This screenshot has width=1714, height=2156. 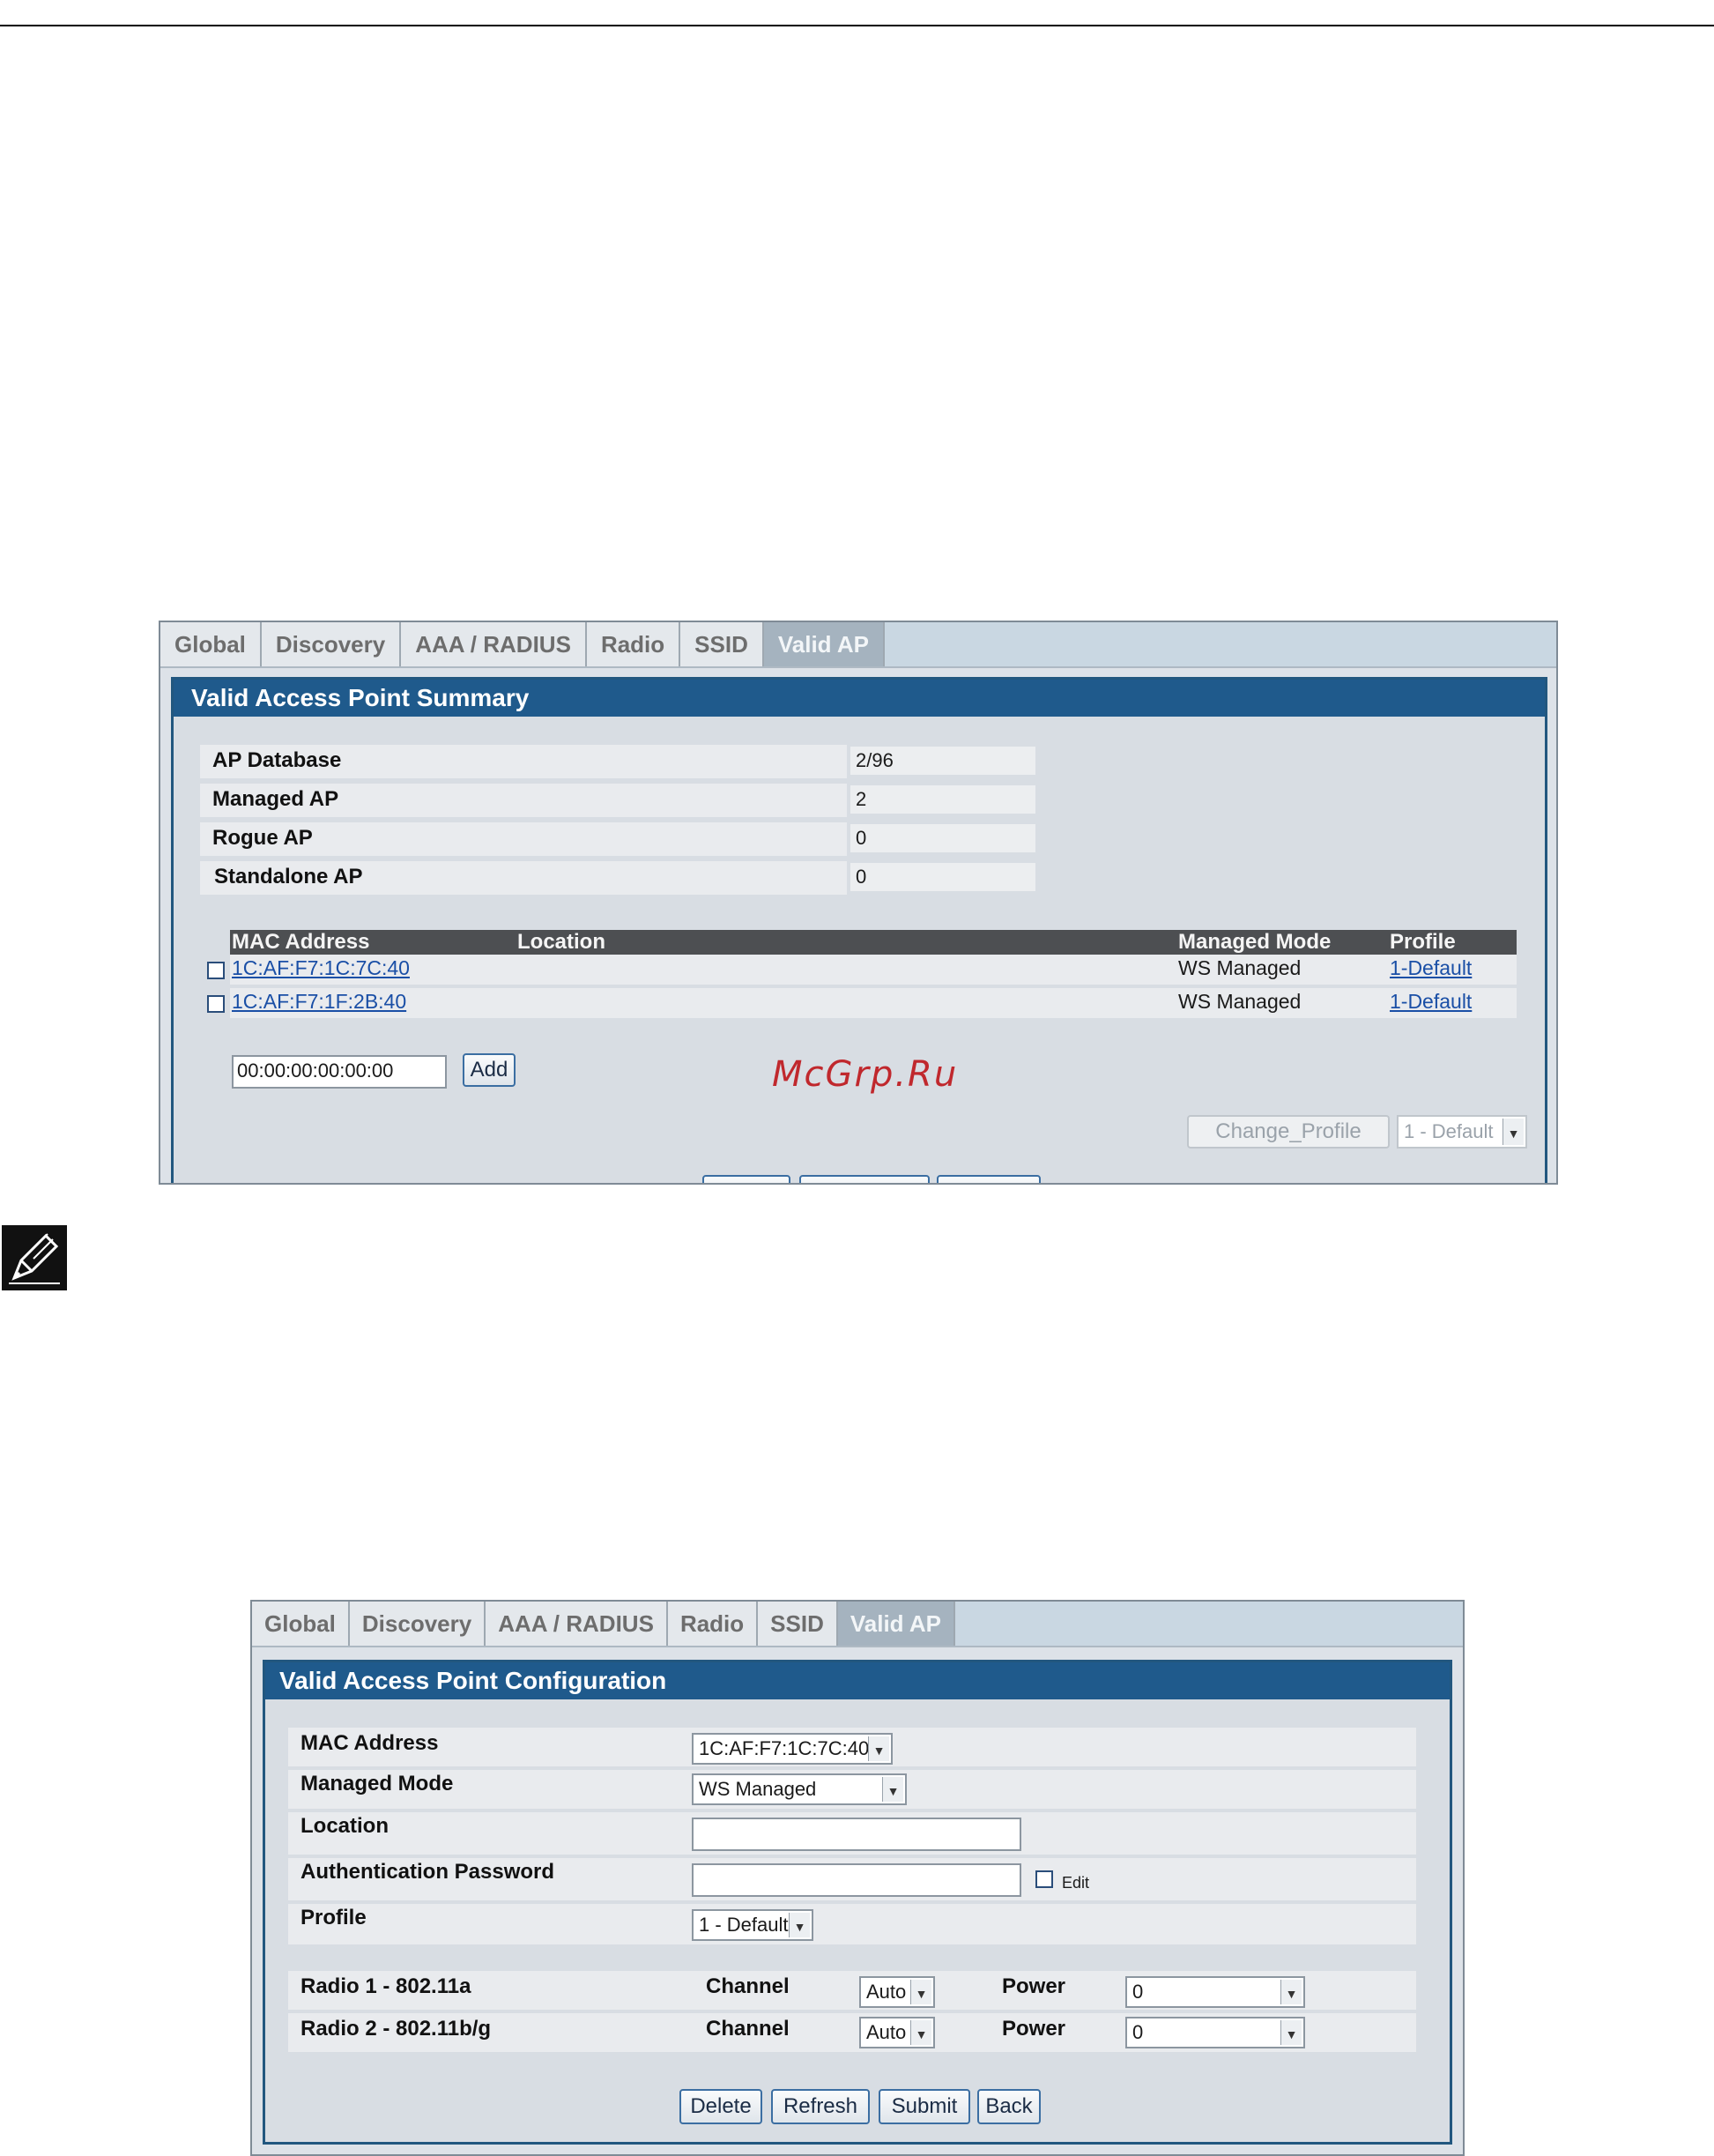 I want to click on watermark: McGrp.Ru, so click(x=865, y=1074).